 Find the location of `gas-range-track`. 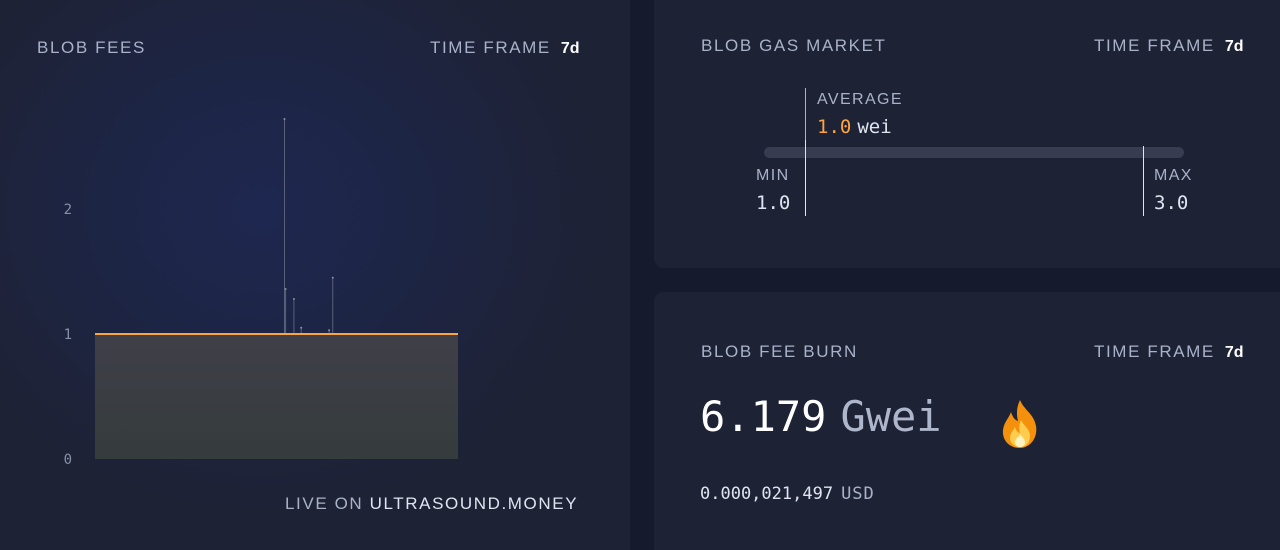

gas-range-track is located at coordinates (974, 152).